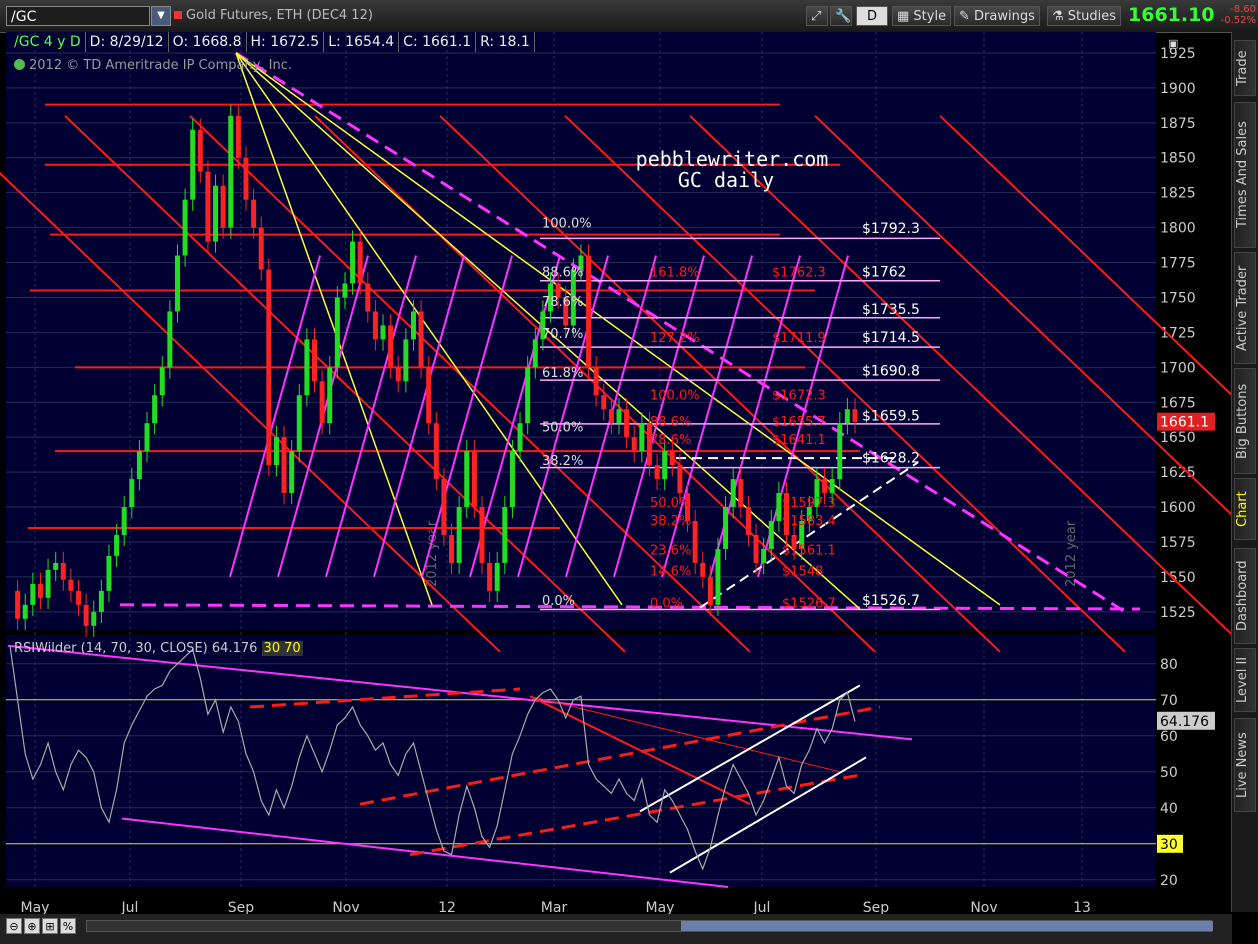  What do you see at coordinates (1169, 737) in the screenshot?
I see `rsi-tick-label: 60` at bounding box center [1169, 737].